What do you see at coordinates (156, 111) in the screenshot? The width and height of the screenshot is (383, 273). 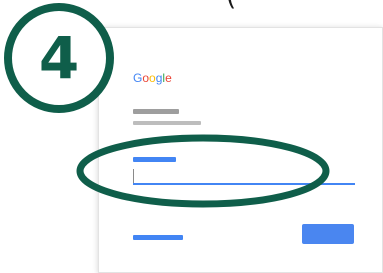 I see `heading-placeholder` at bounding box center [156, 111].